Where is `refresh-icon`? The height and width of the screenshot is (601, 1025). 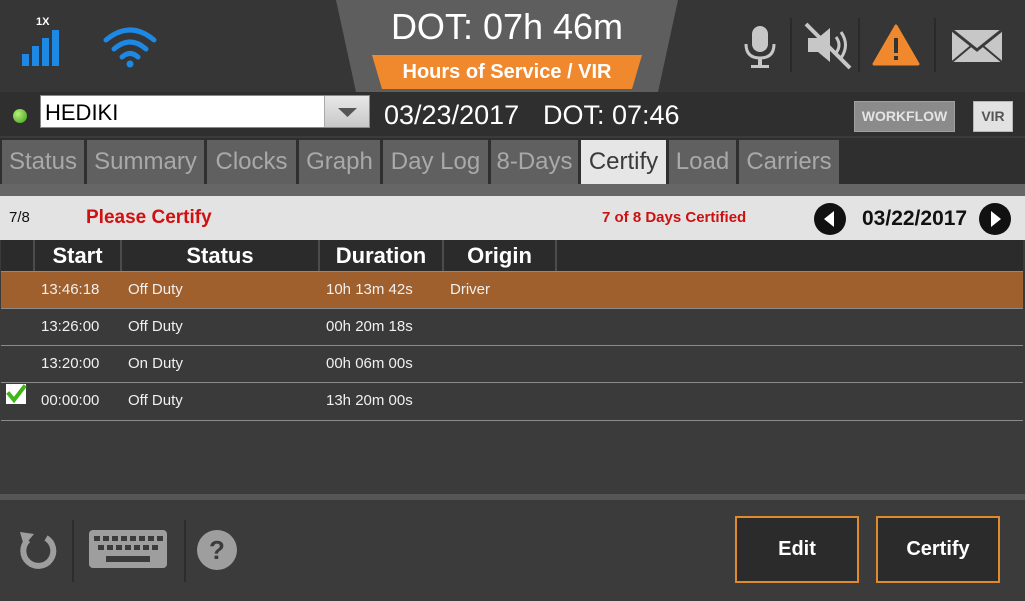
refresh-icon is located at coordinates (37, 550).